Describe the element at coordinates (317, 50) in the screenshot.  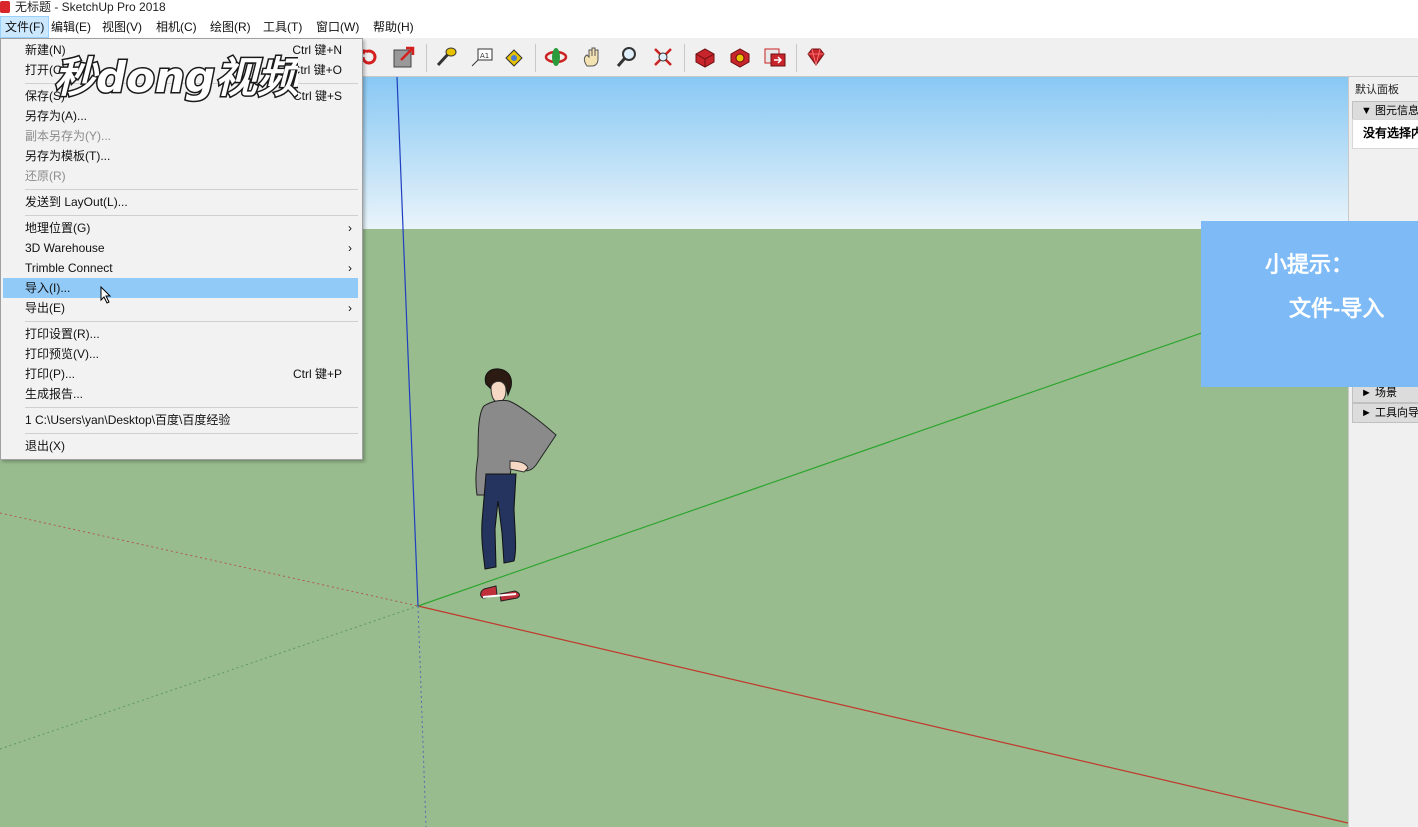
I see `shortcut-label: Ctrl 键+N` at that location.